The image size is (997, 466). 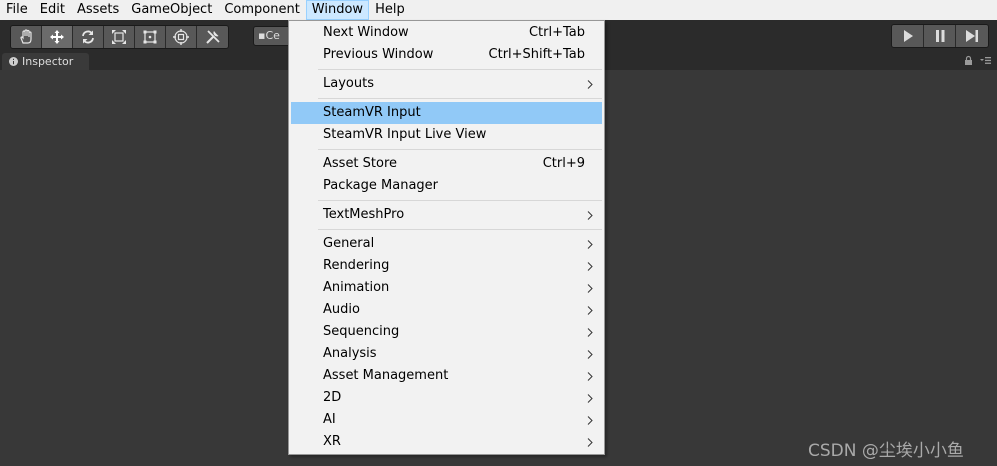 I want to click on menu-item-textmeshpro: TextMeshPro, so click(x=446, y=215).